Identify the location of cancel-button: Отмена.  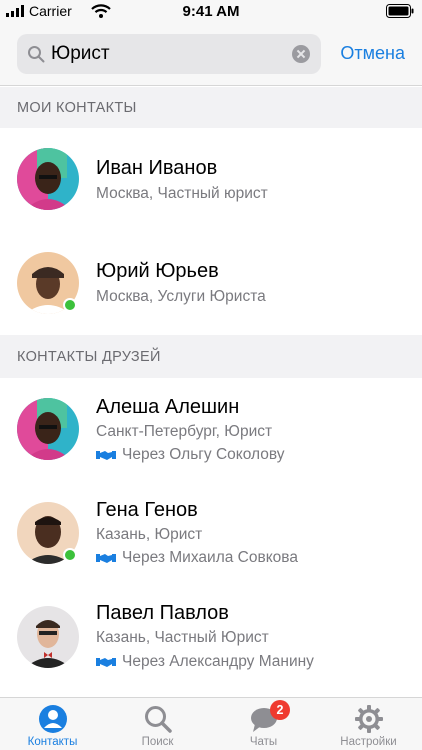
(372, 53).